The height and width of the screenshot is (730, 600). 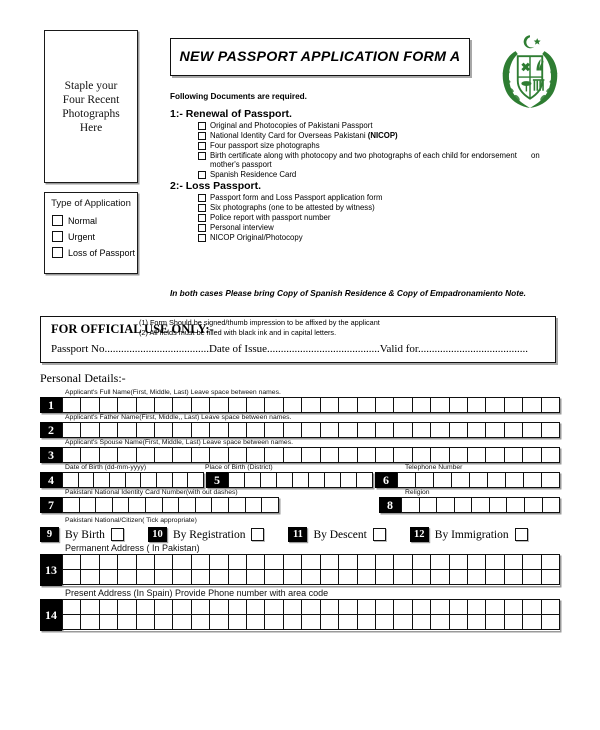 I want to click on checkbox-icon-urgent, so click(x=57, y=236).